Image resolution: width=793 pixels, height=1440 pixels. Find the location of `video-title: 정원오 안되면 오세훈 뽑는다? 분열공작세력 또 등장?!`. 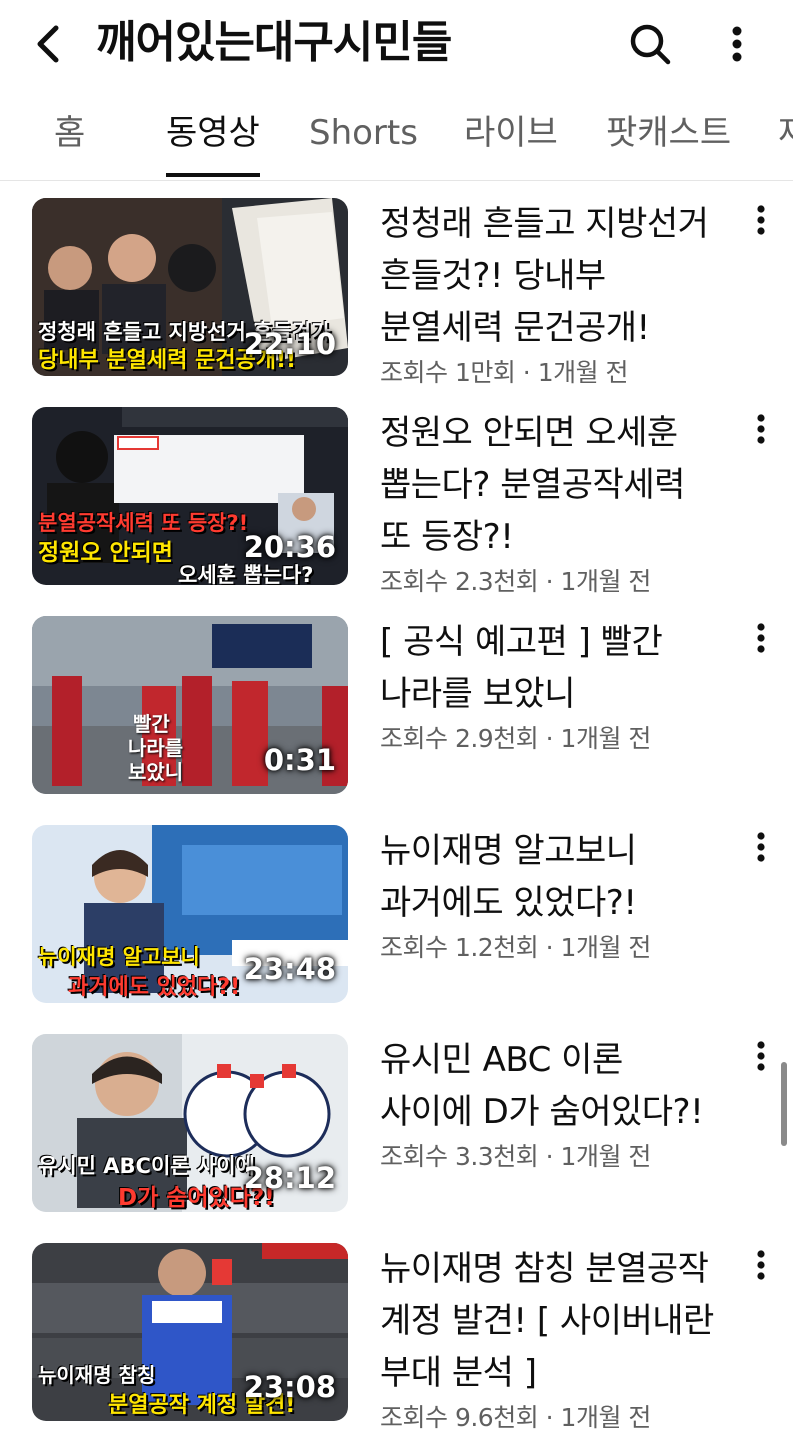

video-title: 정원오 안되면 오세훈 뽑는다? 분열공작세력 또 등장?! is located at coordinates (552, 485).